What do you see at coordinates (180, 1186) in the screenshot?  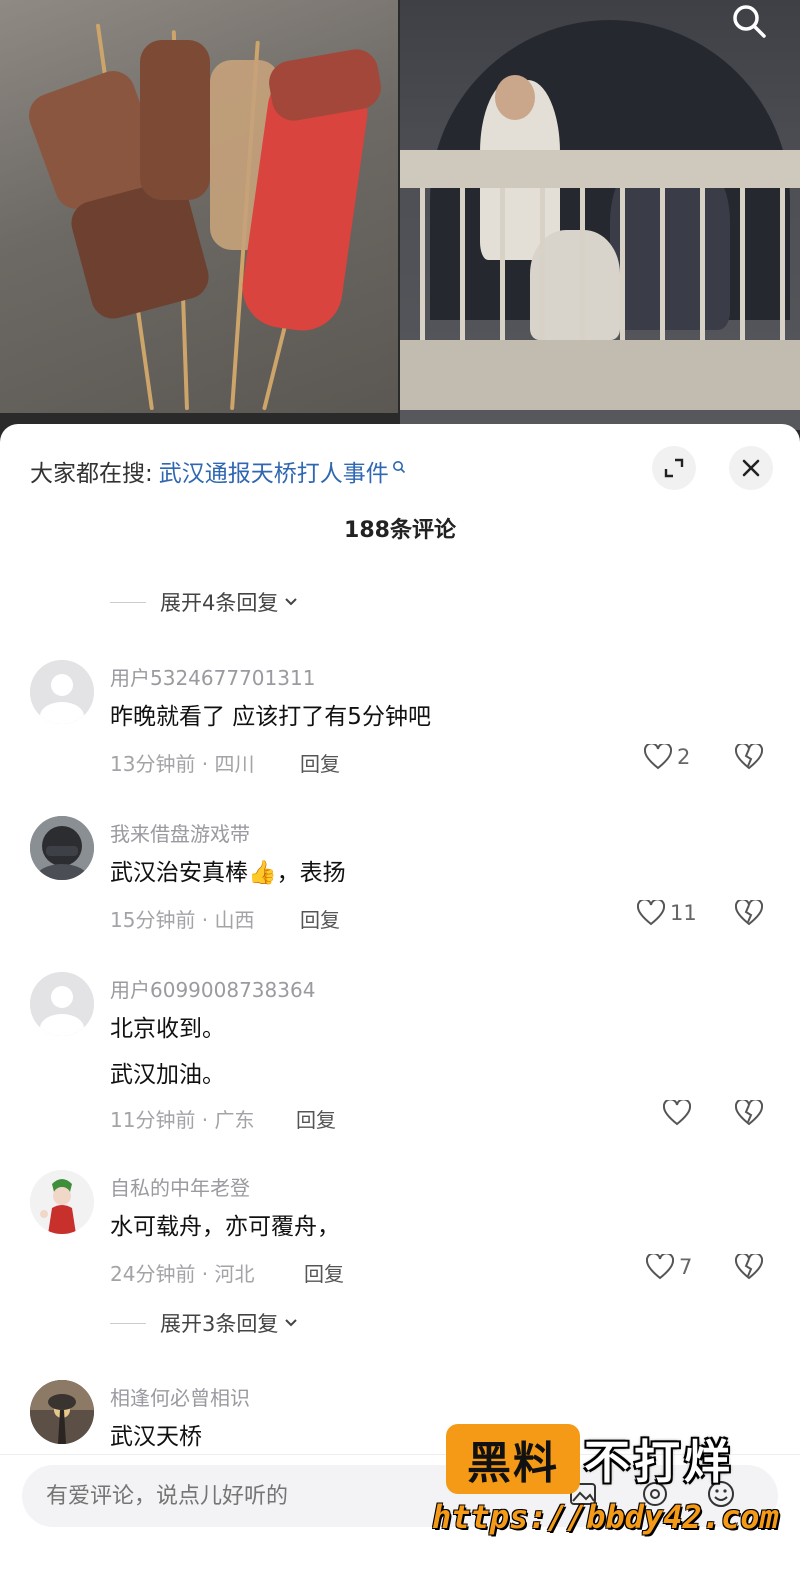 I see `comment-username: 自私的中年老登` at bounding box center [180, 1186].